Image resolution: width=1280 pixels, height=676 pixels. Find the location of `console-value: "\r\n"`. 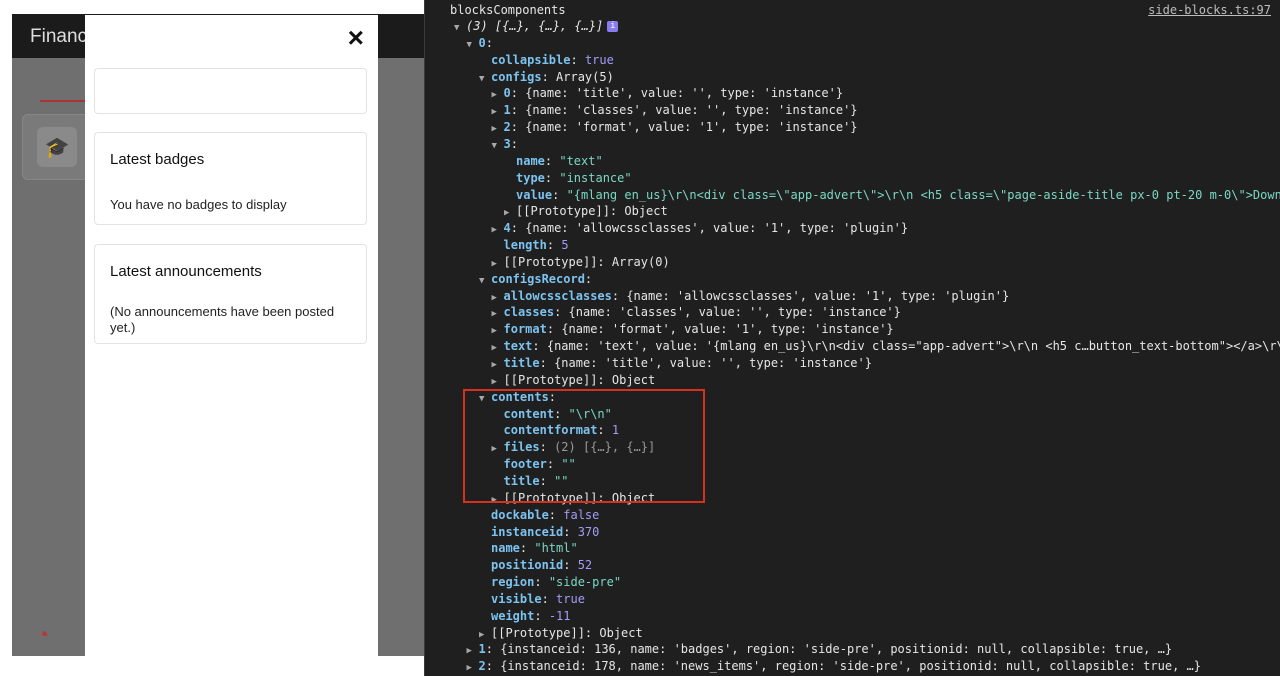

console-value: "\r\n" is located at coordinates (590, 413).